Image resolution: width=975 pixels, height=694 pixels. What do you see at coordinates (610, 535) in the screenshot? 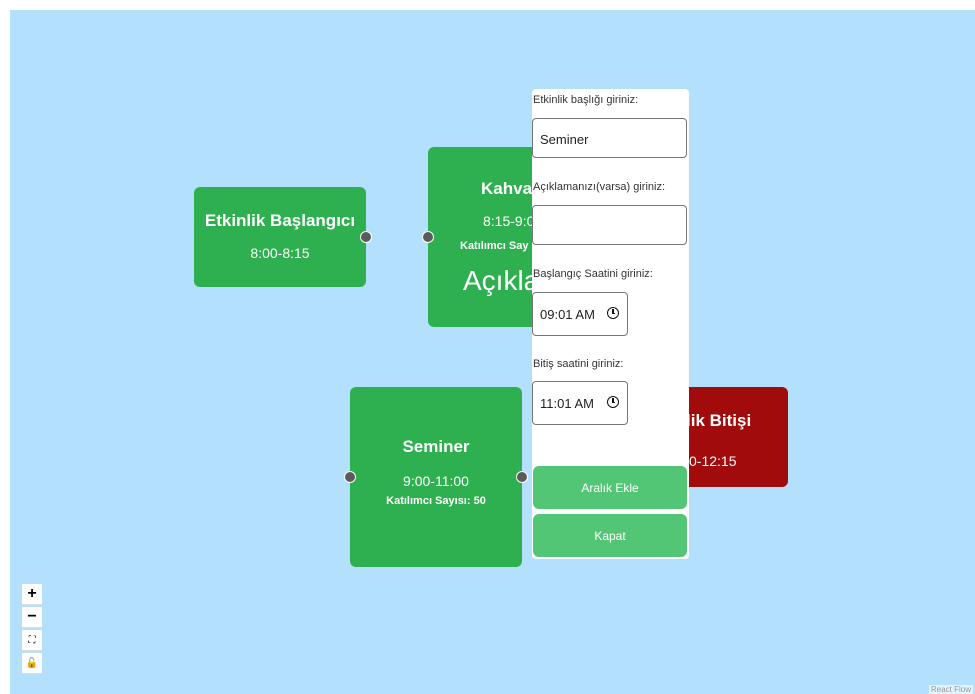
I see `close-button: Kapat` at bounding box center [610, 535].